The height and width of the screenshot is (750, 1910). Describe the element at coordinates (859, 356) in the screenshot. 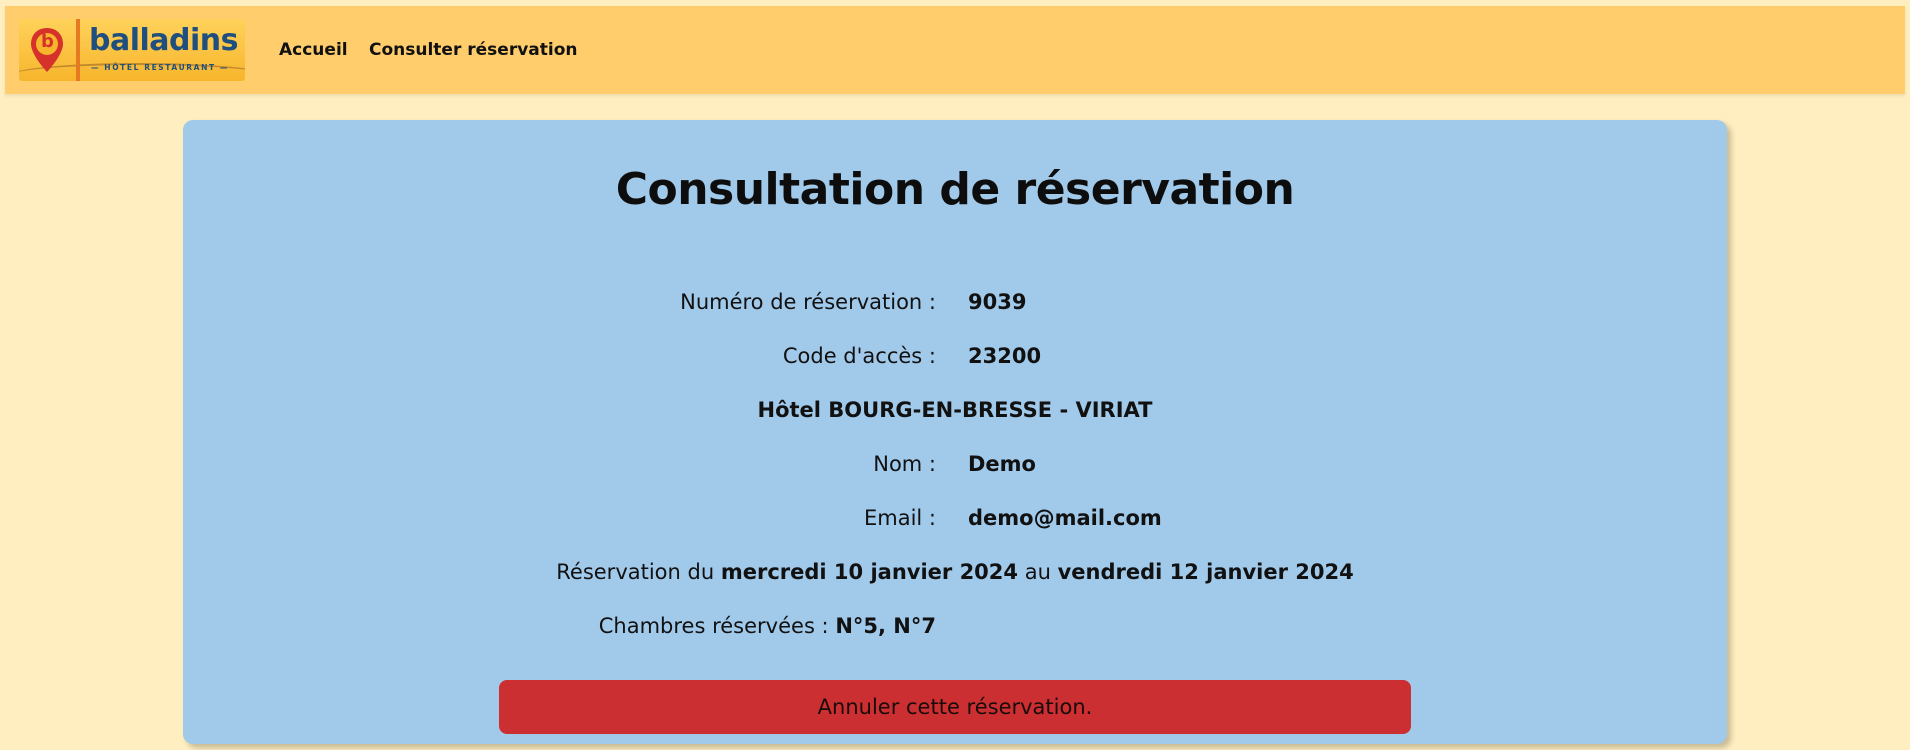

I see `access-code-label: Code d'accès :` at that location.